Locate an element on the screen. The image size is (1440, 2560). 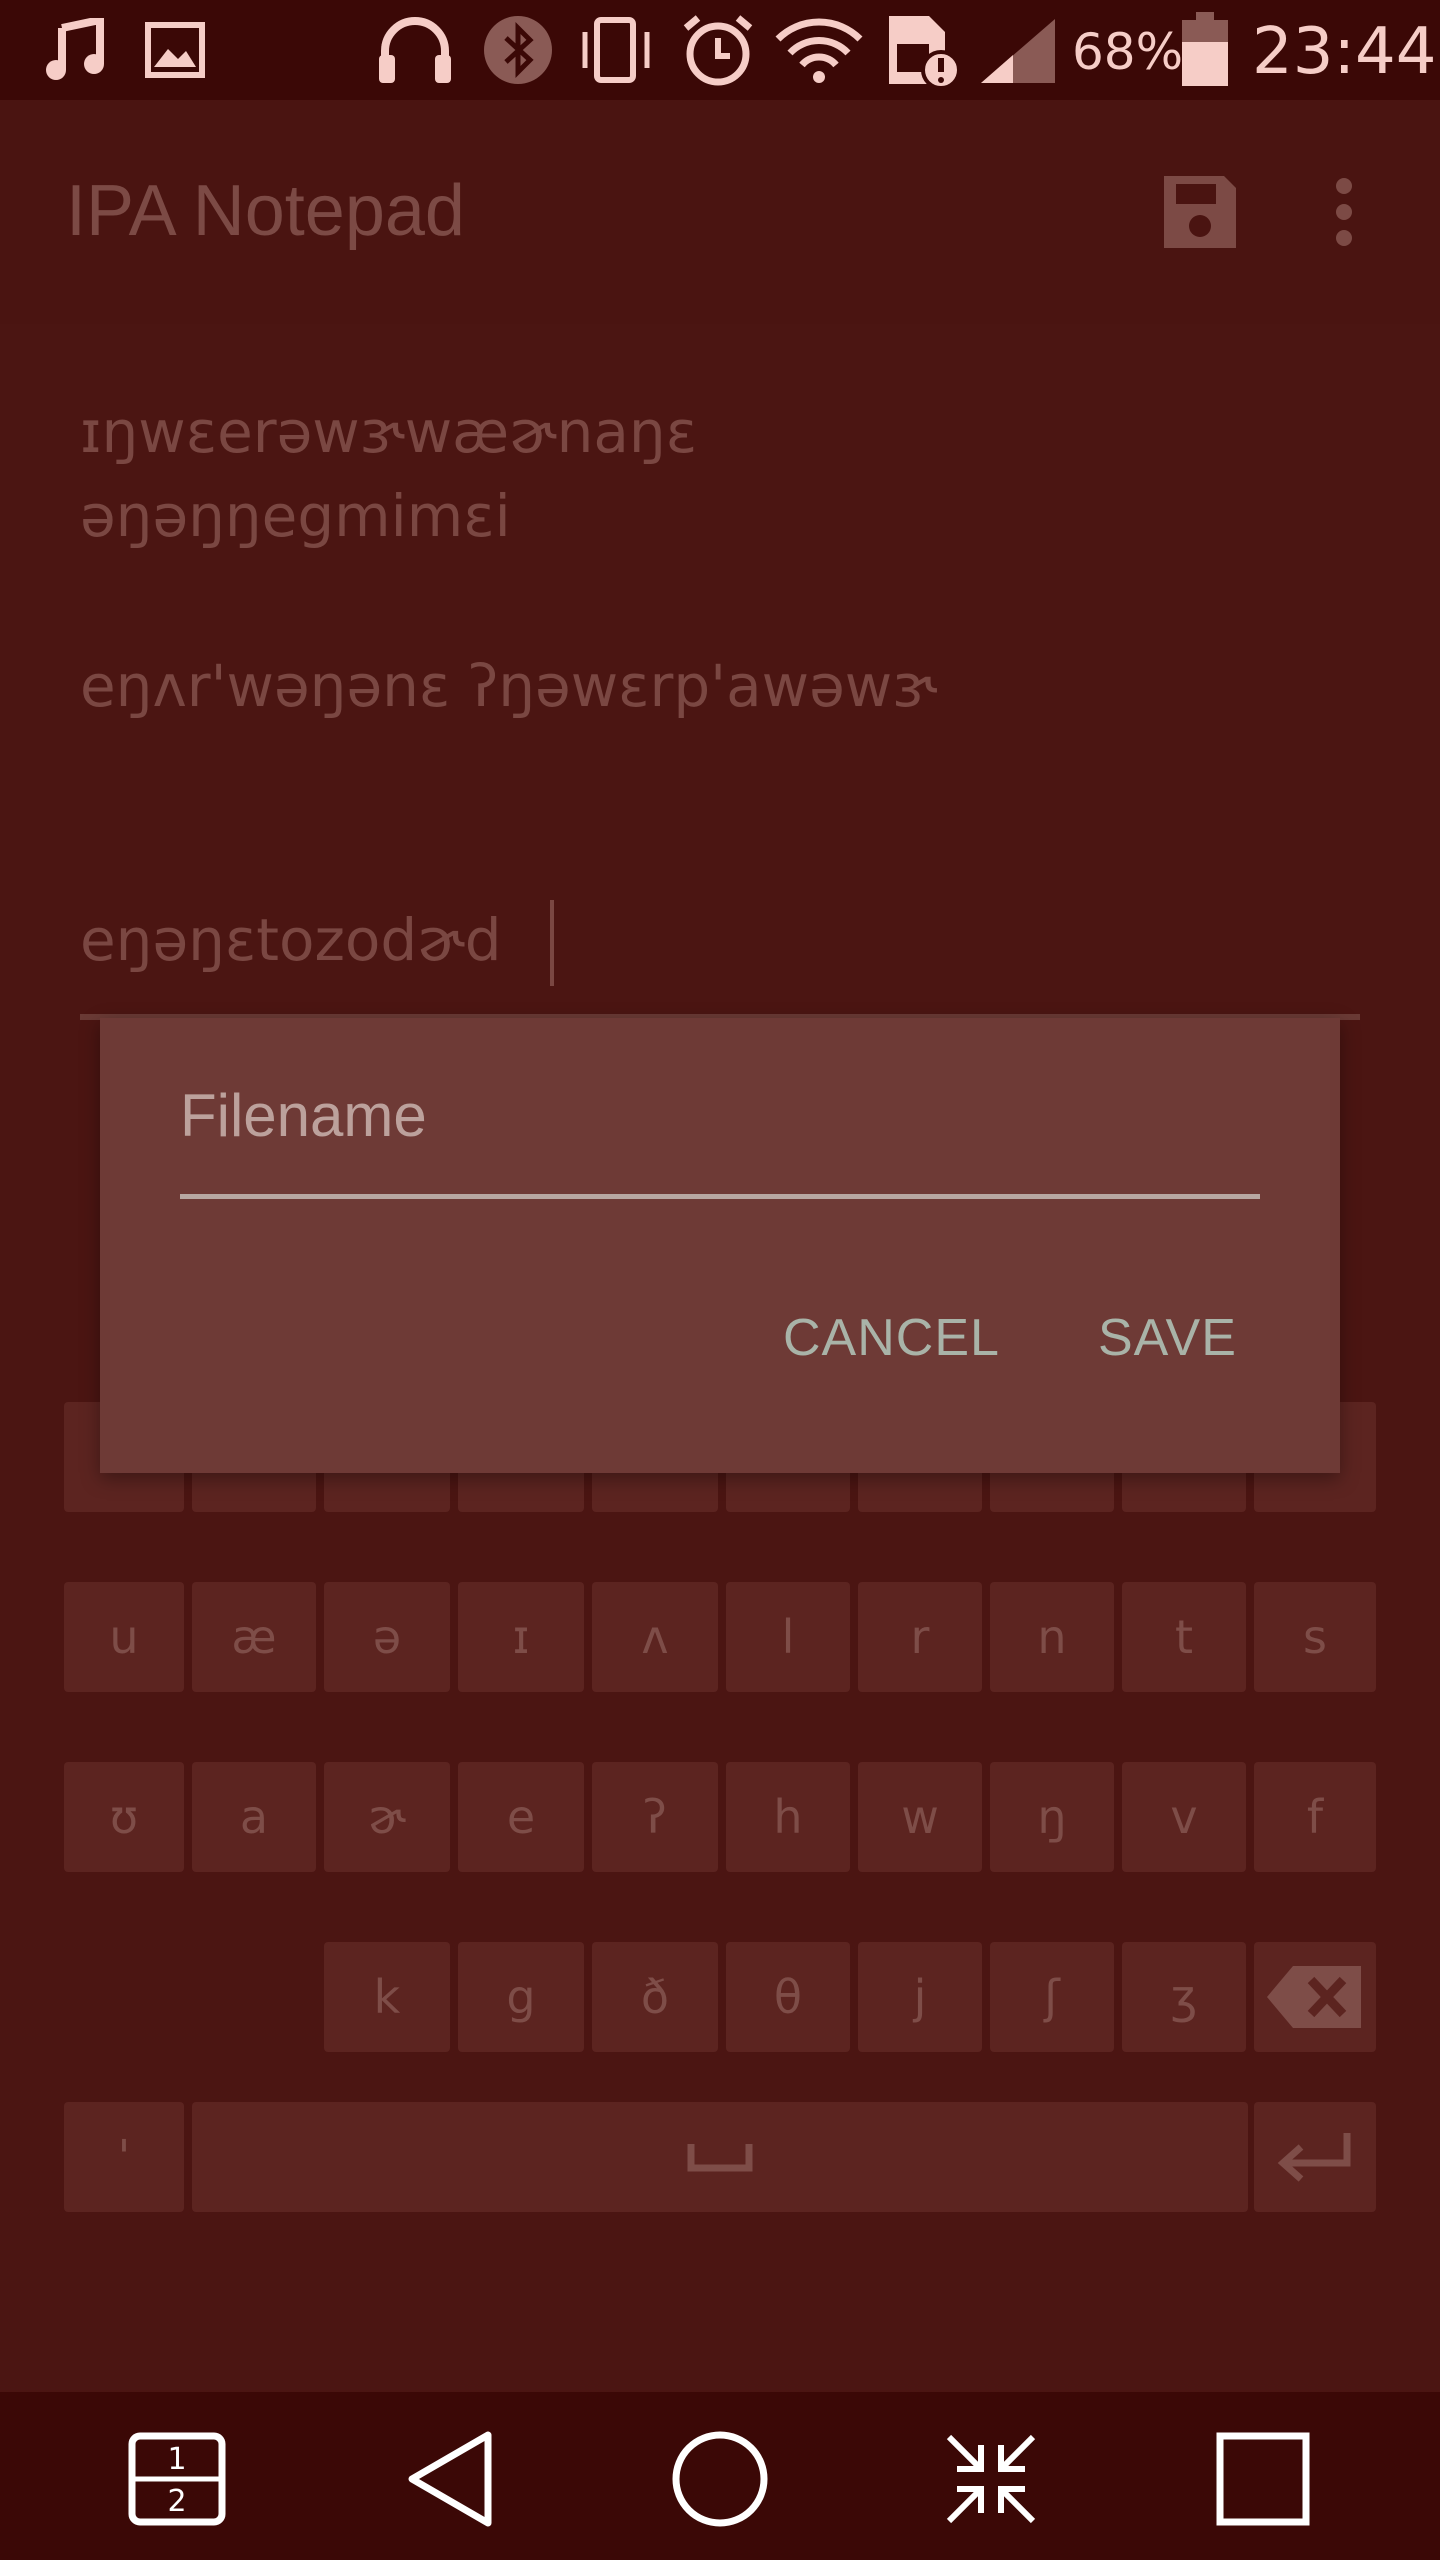
key-eth: ð is located at coordinates (655, 1997).